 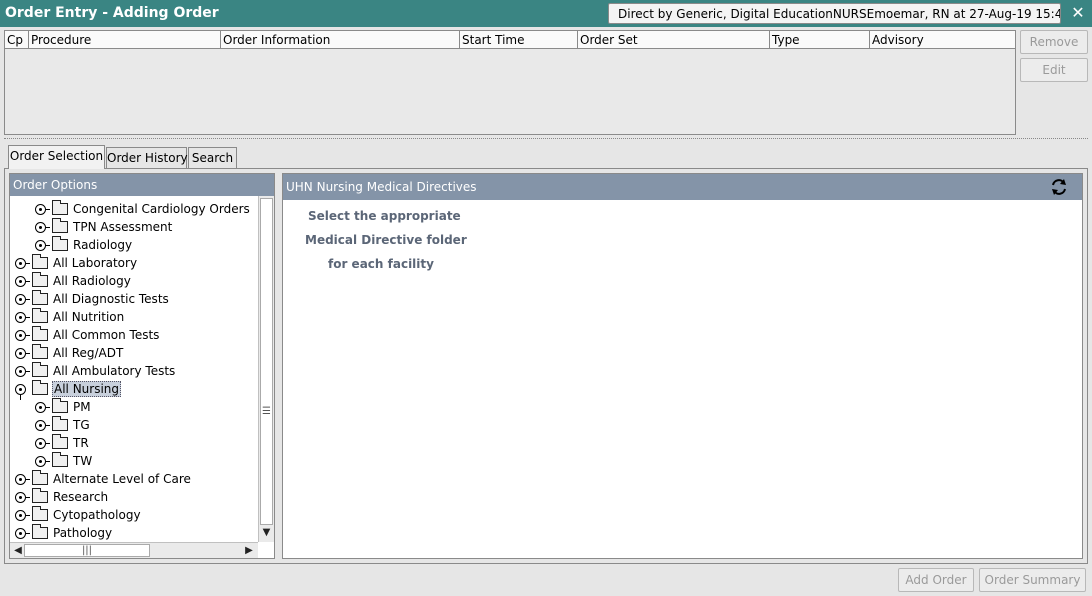 I want to click on tree-node: All Radiology, so click(x=73, y=281).